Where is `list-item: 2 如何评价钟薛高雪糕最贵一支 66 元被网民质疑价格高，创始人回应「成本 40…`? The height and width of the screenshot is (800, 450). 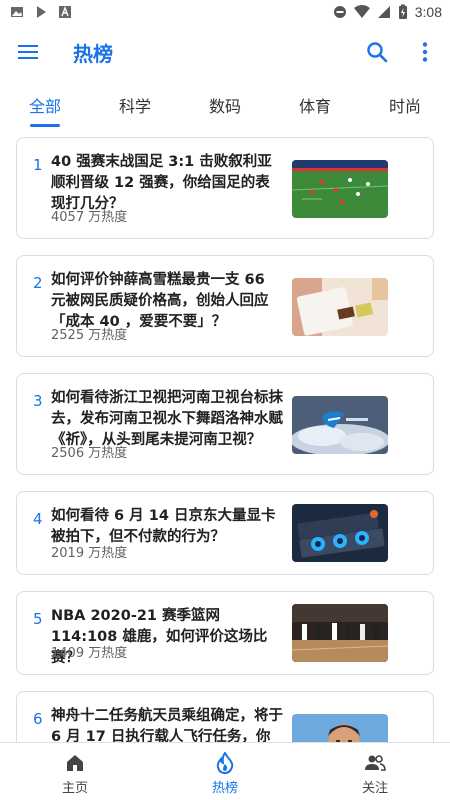 list-item: 2 如何评价钟薛高雪糕最贵一支 66 元被网民质疑价格高，创始人回应「成本 40… is located at coordinates (225, 306).